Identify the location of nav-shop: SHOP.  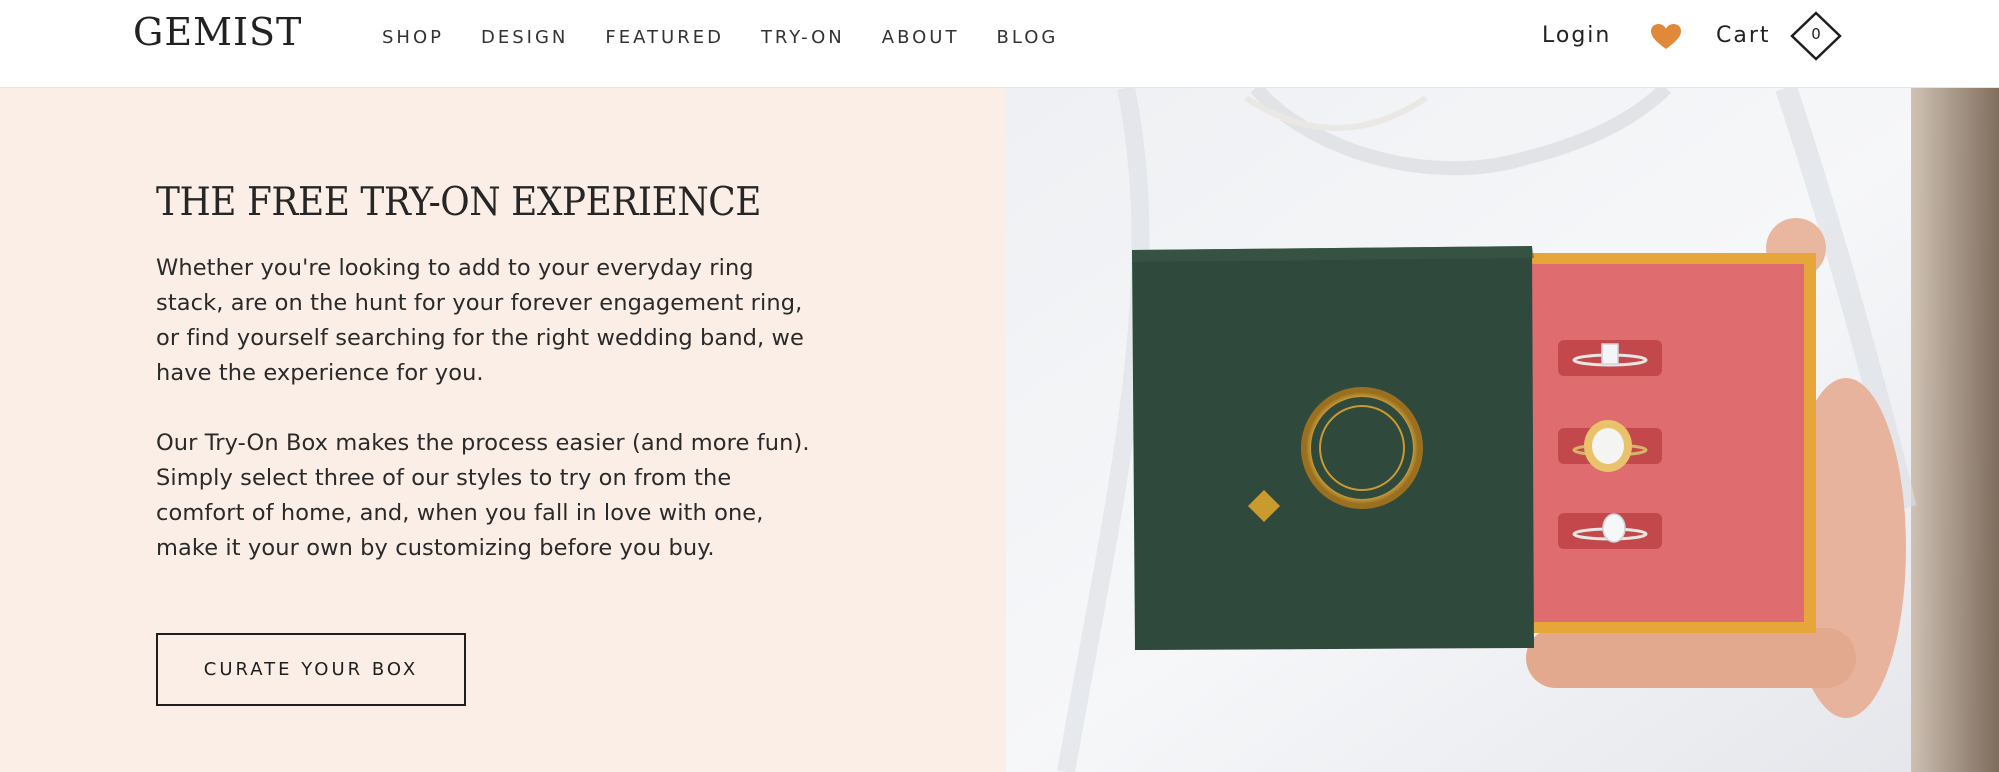
(413, 37).